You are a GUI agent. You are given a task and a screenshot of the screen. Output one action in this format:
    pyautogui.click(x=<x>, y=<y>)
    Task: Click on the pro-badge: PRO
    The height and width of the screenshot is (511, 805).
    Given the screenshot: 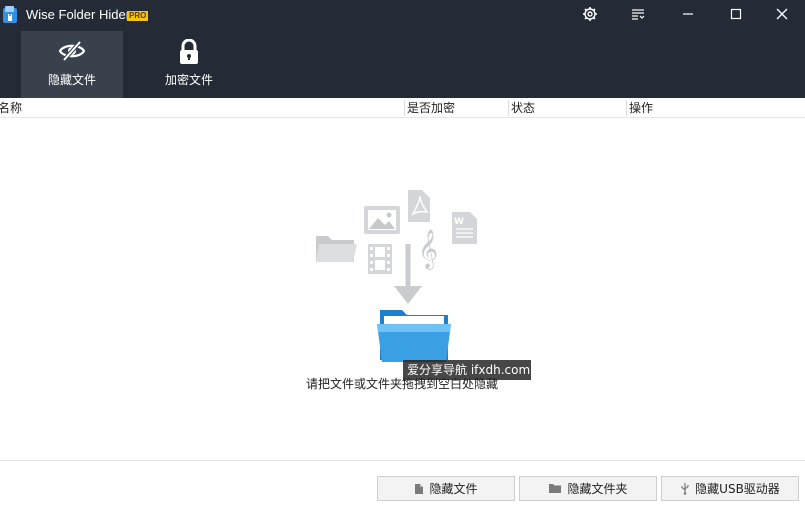 What is the action you would take?
    pyautogui.click(x=138, y=16)
    